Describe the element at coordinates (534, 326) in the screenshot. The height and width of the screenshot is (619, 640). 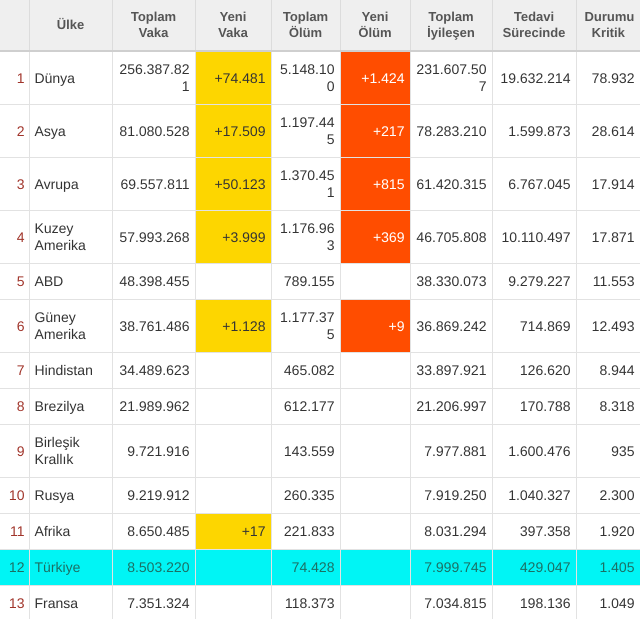
I see `table-cell: 714.869` at that location.